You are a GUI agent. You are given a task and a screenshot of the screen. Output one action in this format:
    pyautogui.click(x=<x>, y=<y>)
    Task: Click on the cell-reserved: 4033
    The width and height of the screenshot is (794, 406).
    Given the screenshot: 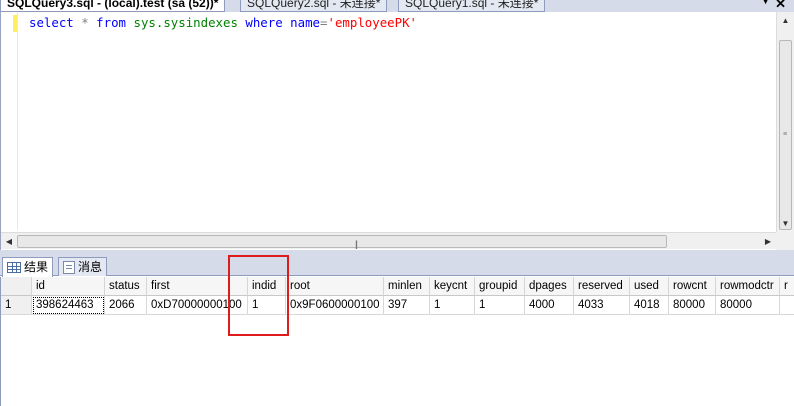 What is the action you would take?
    pyautogui.click(x=602, y=305)
    